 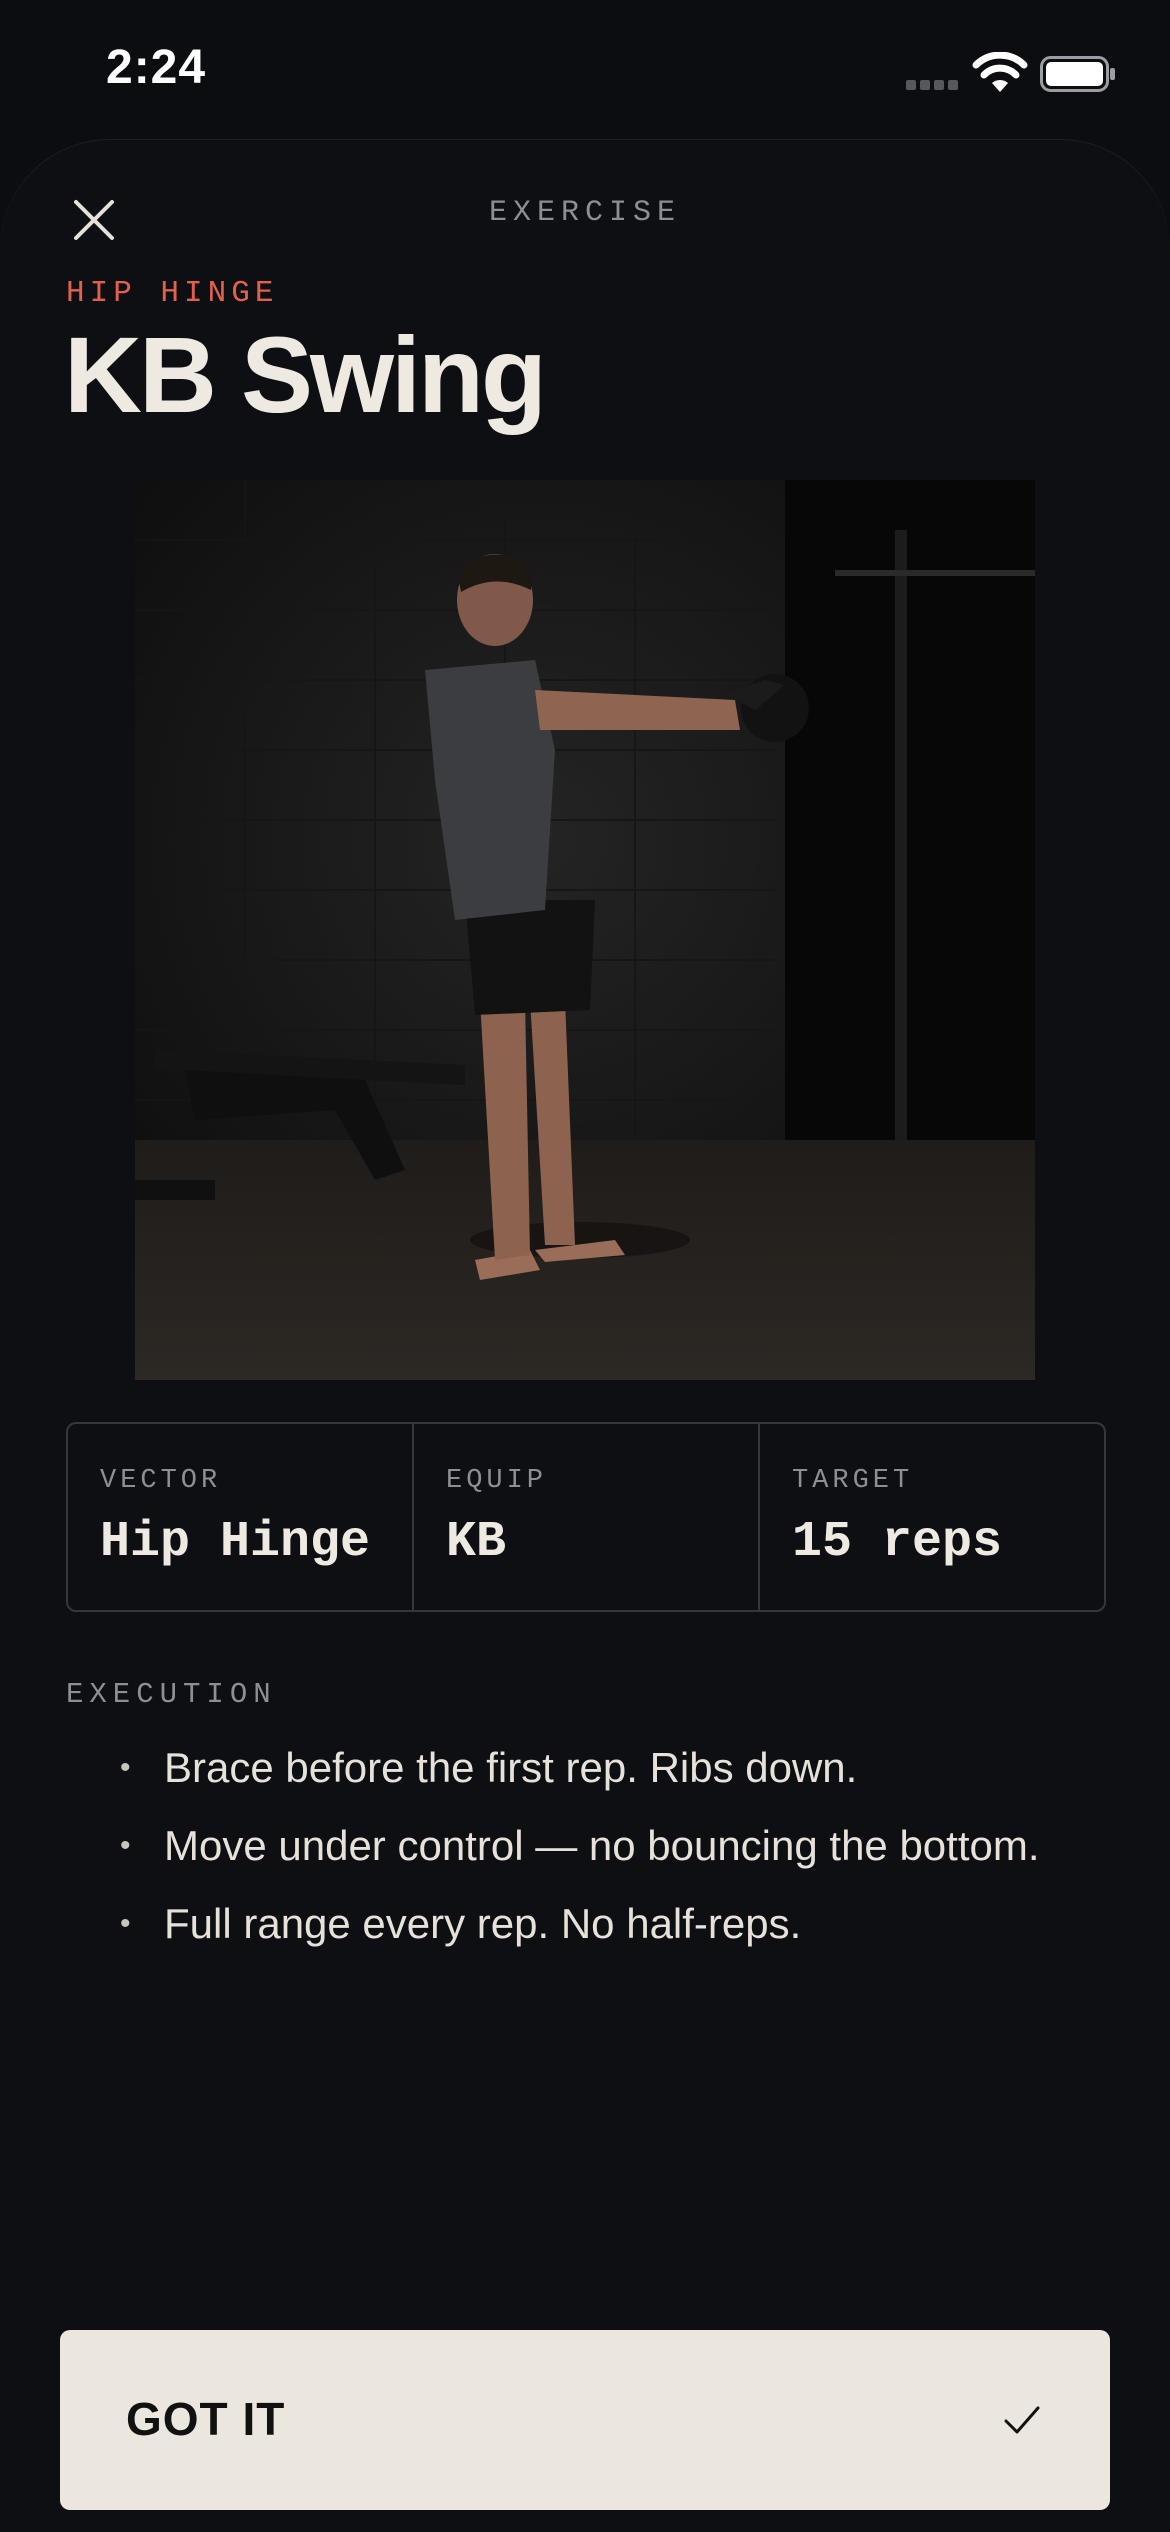 What do you see at coordinates (156, 67) in the screenshot?
I see `status-time: 2:24` at bounding box center [156, 67].